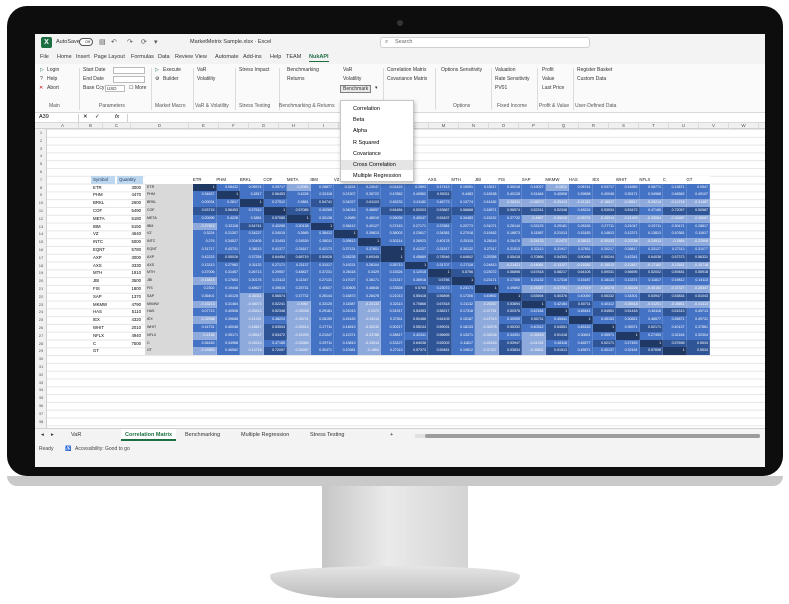  Describe the element at coordinates (393, 195) in the screenshot. I see `matrix-cell: 0.47862` at that location.